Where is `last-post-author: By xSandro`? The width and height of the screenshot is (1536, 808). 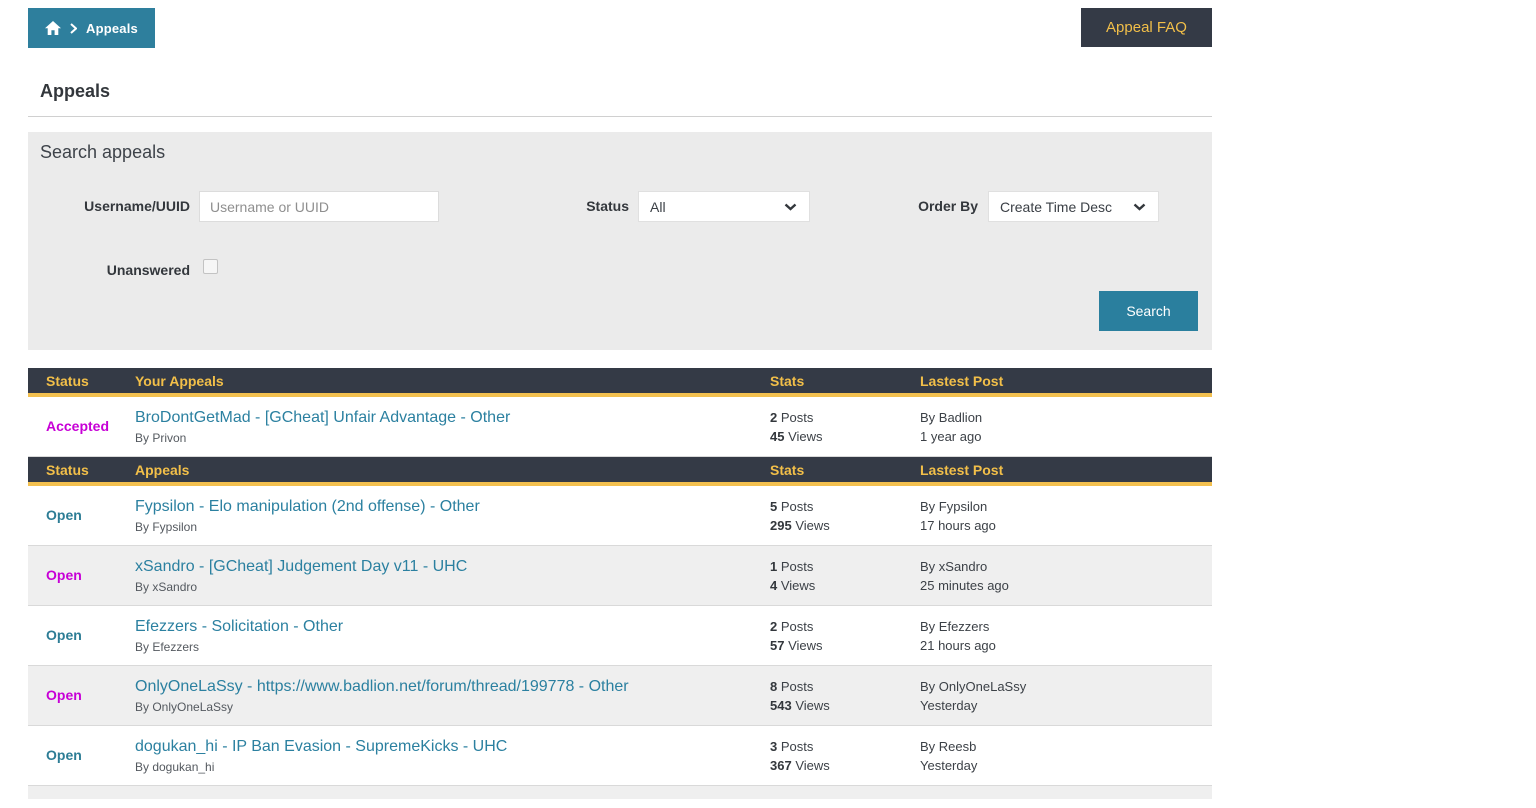
last-post-author: By xSandro is located at coordinates (954, 566).